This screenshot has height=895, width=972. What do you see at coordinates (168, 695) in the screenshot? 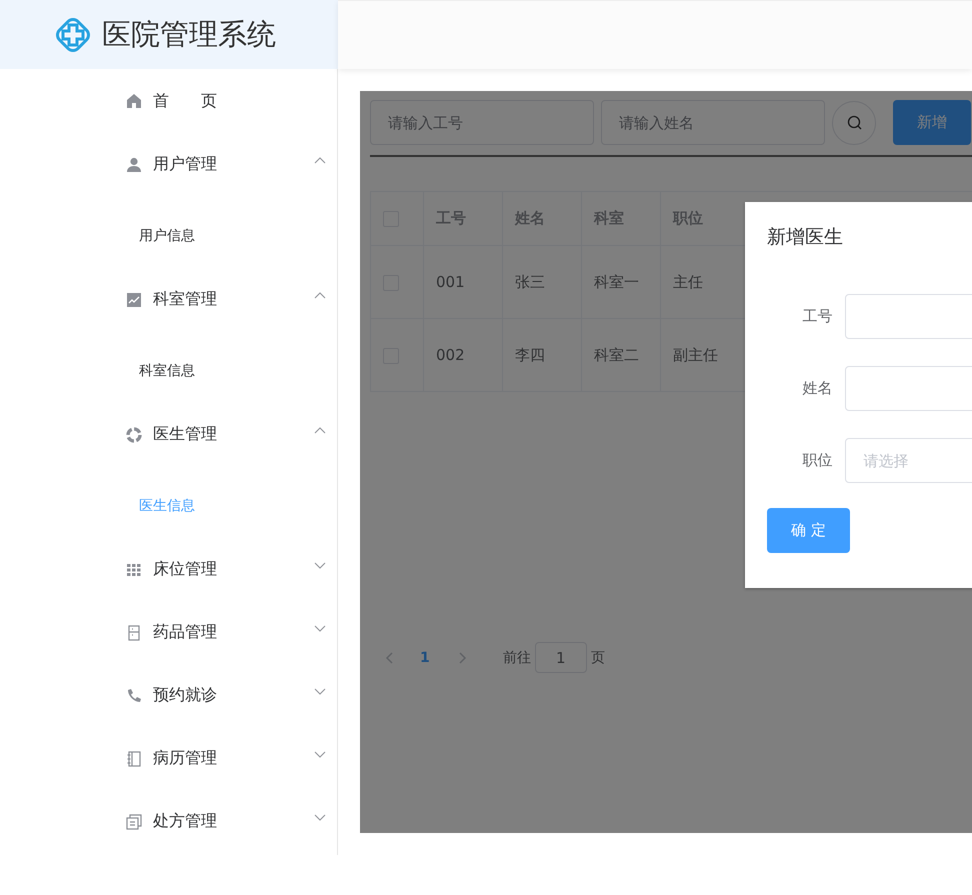
I see `menu-item: 预约就诊` at bounding box center [168, 695].